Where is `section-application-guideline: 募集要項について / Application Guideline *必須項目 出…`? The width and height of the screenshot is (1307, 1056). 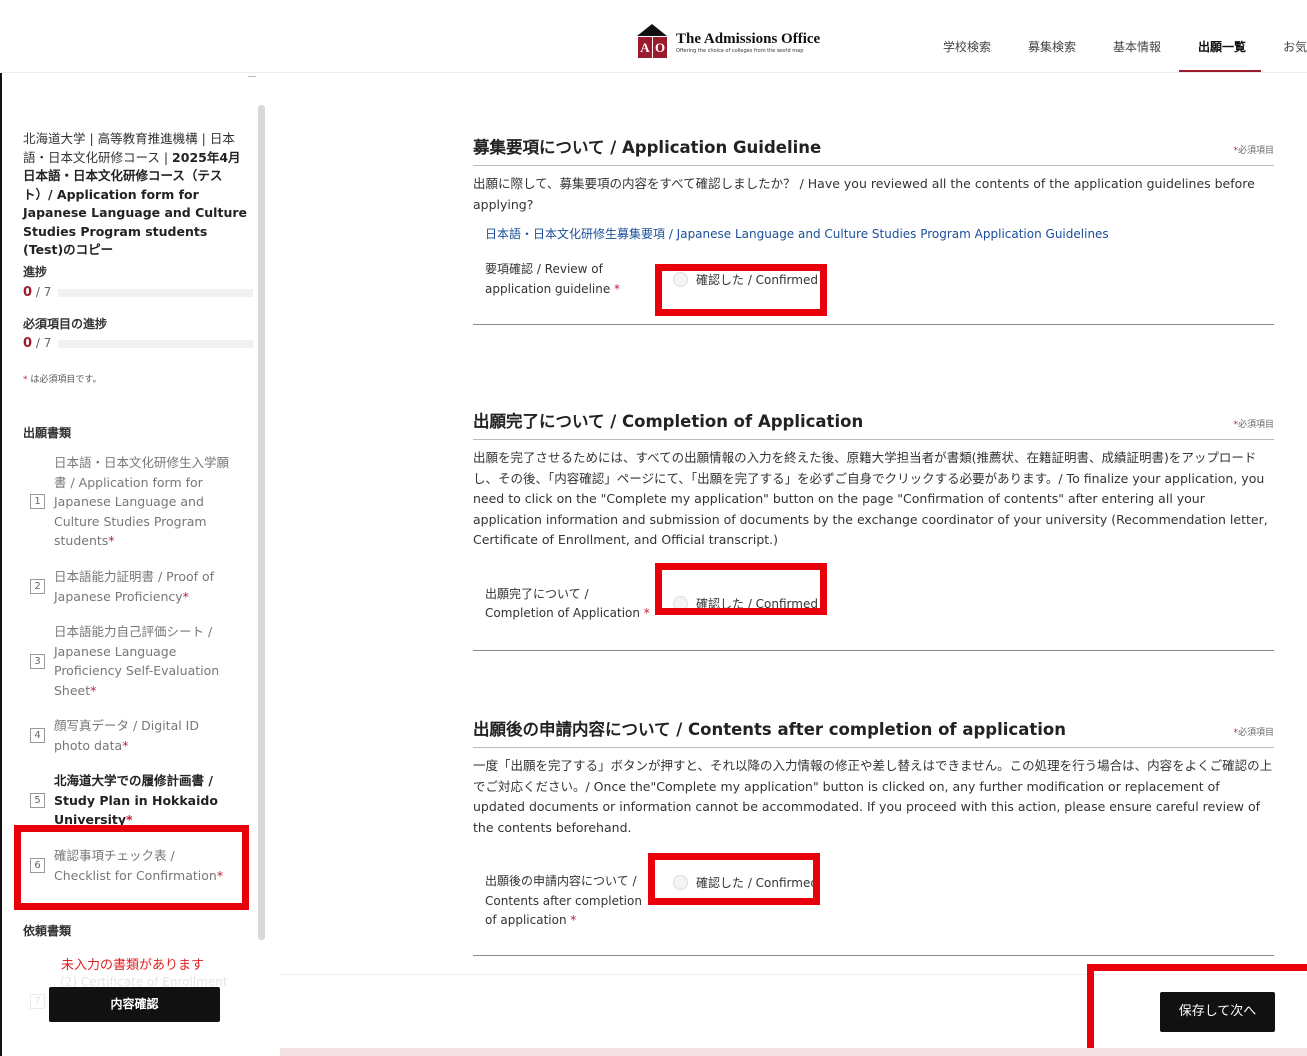
section-application-guideline: 募集要項について / Application Guideline *必須項目 出… is located at coordinates (873, 229).